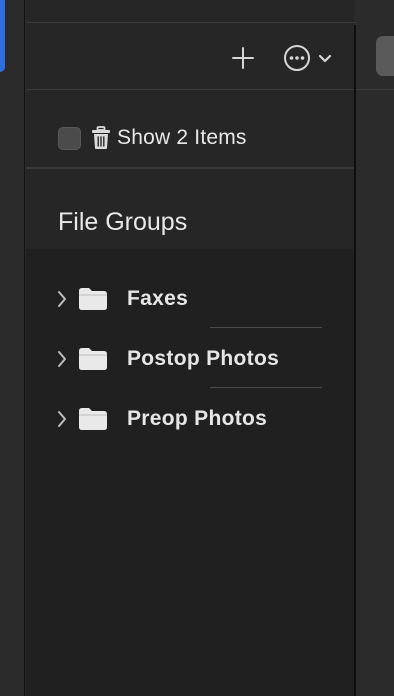 This screenshot has height=696, width=394. I want to click on group-row-preop-photos: Preop Photos, so click(190, 419).